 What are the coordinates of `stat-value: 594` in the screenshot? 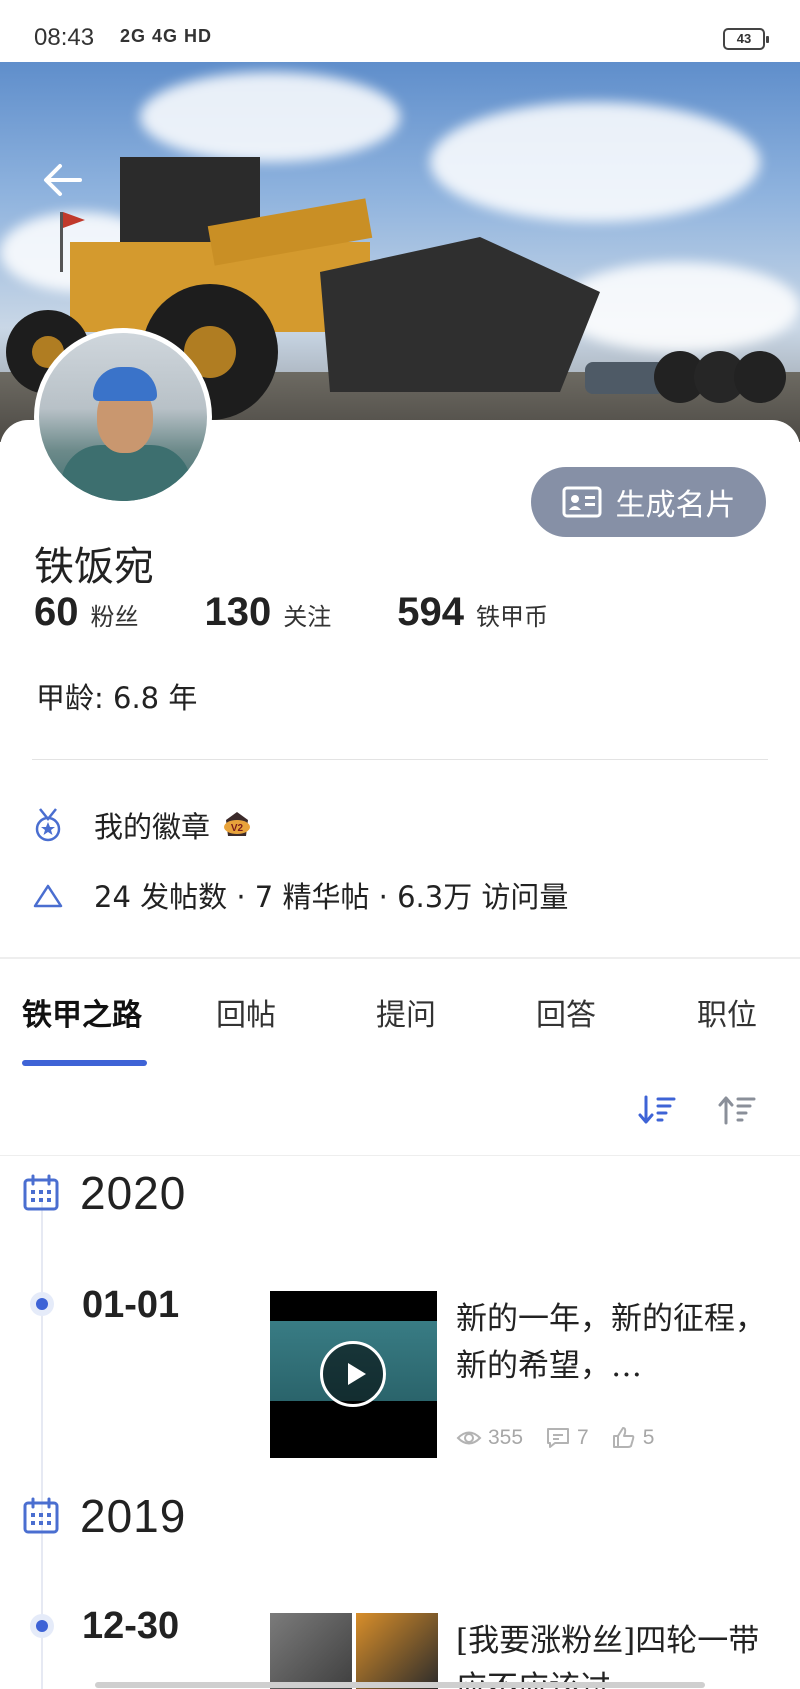 It's located at (430, 612).